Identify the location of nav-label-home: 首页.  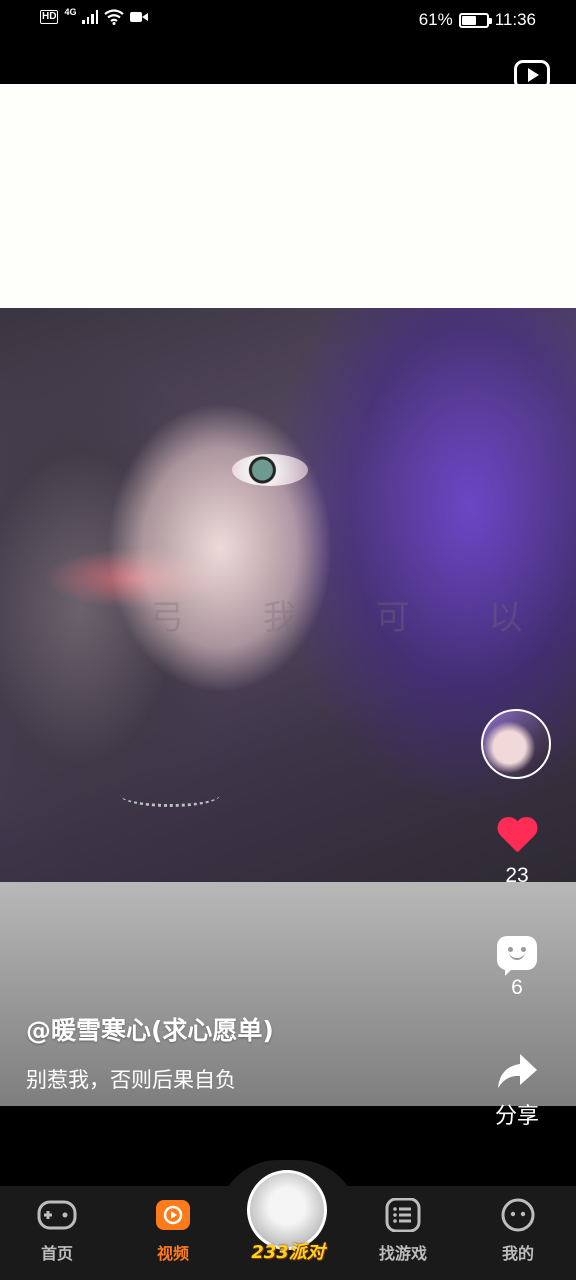
(56, 1253).